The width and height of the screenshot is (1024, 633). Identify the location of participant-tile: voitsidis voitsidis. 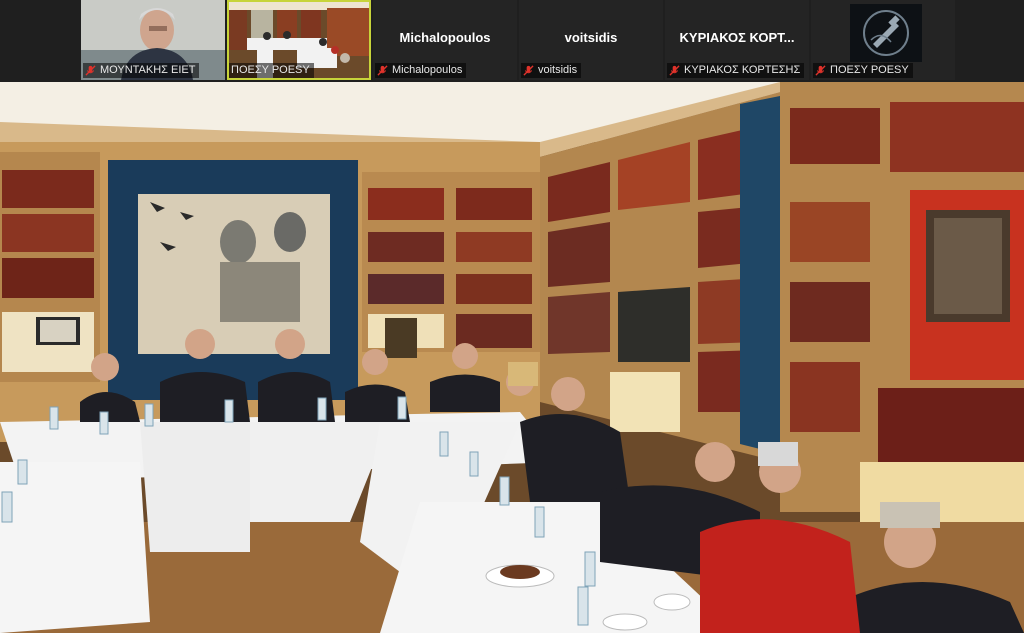
(591, 40).